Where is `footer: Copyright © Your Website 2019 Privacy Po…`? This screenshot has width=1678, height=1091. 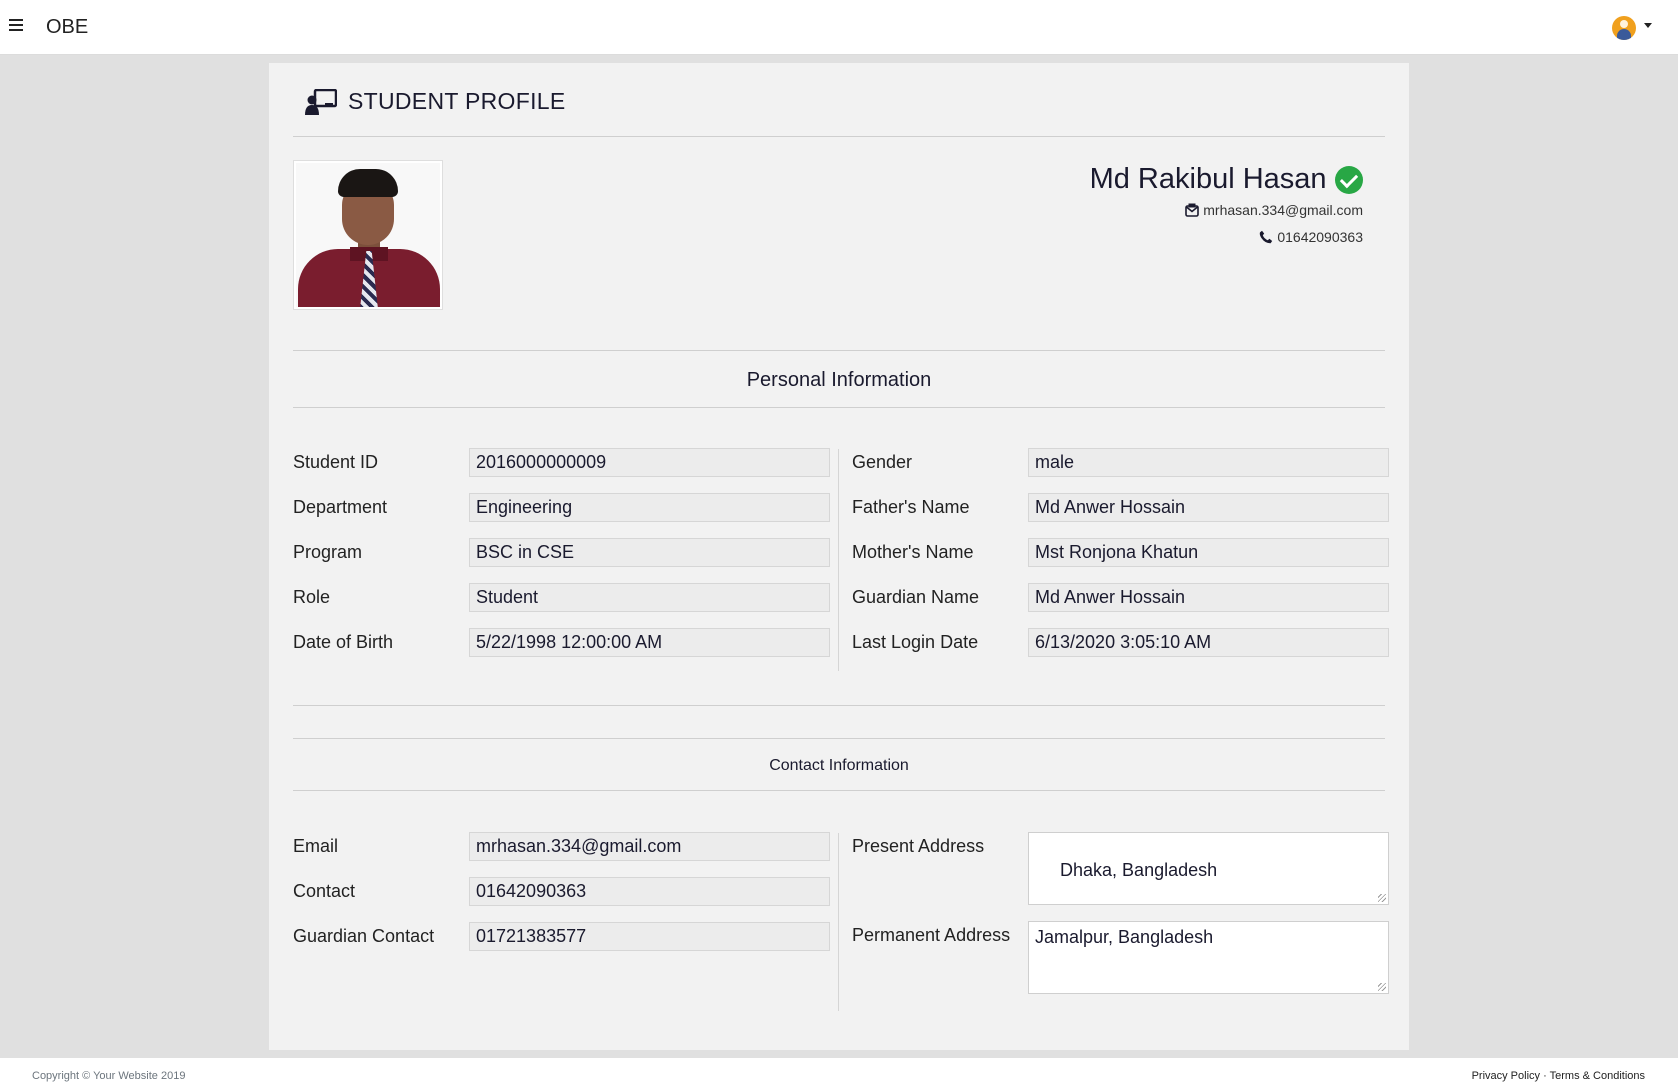 footer: Copyright © Your Website 2019 Privacy Po… is located at coordinates (839, 1074).